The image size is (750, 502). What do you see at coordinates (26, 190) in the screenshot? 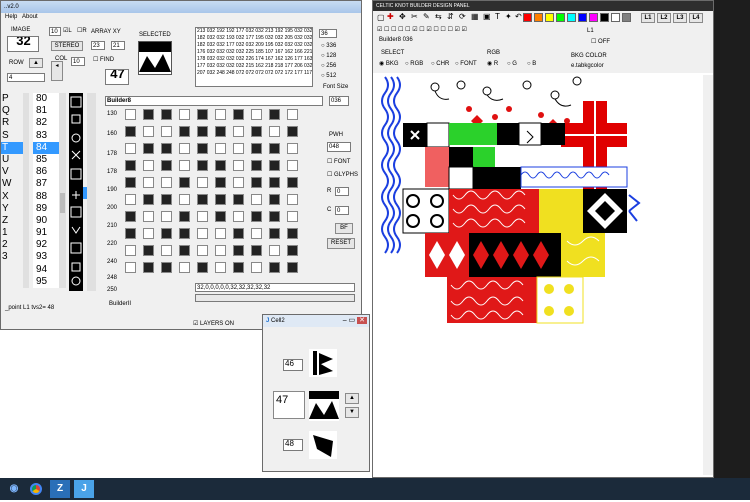
I see `letter-scrollbar` at bounding box center [26, 190].